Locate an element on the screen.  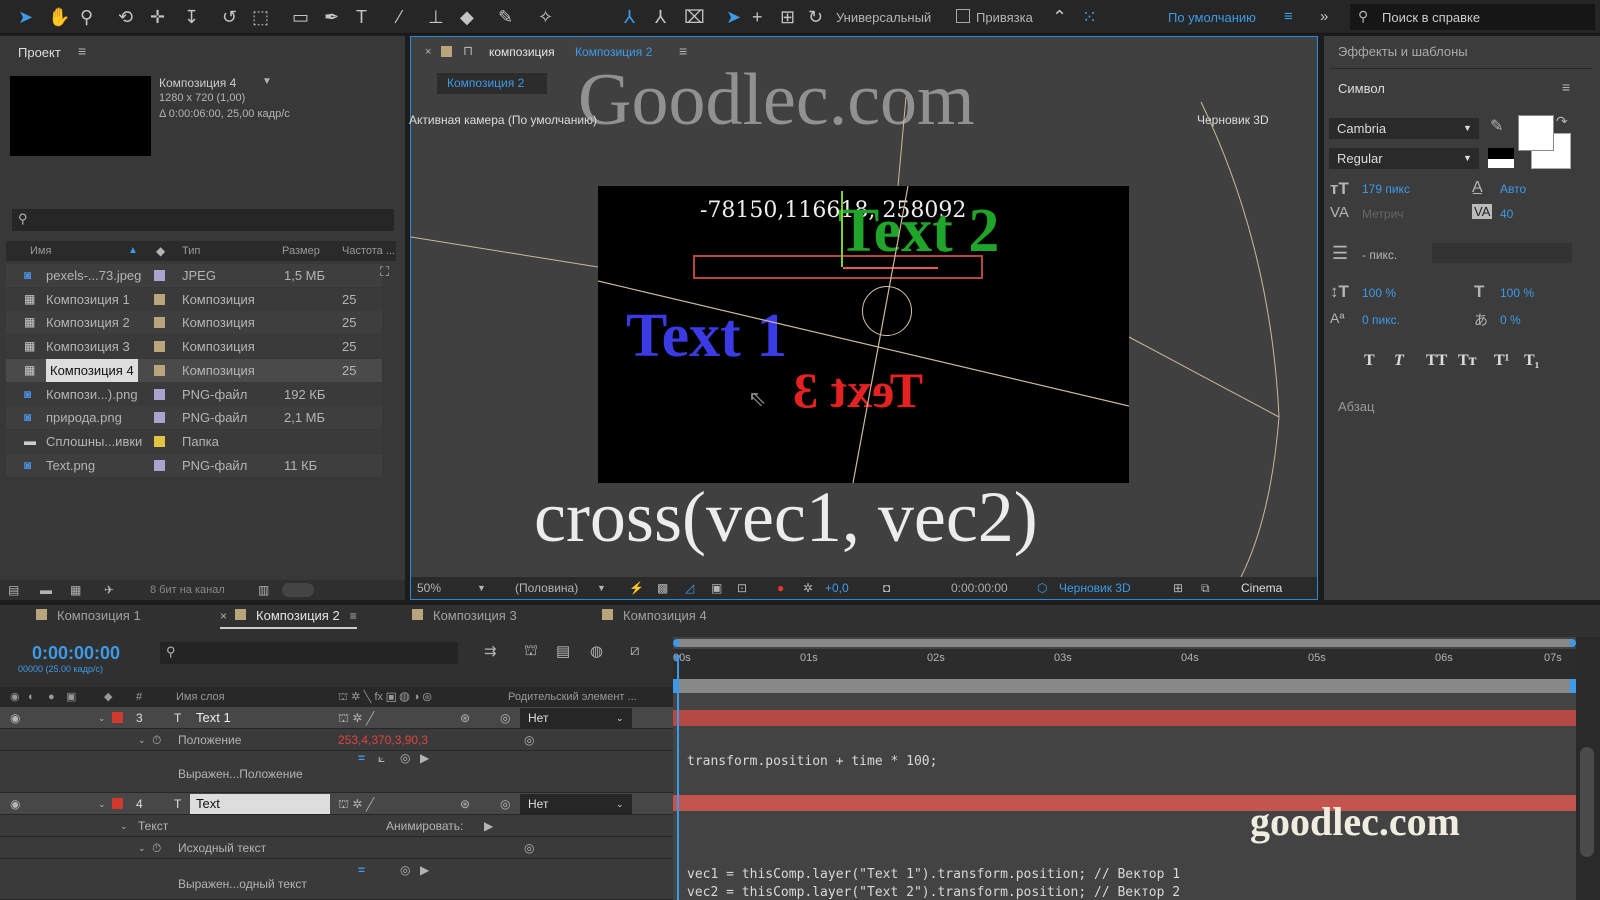
expression-menu-icon: ▶ is located at coordinates (424, 870).